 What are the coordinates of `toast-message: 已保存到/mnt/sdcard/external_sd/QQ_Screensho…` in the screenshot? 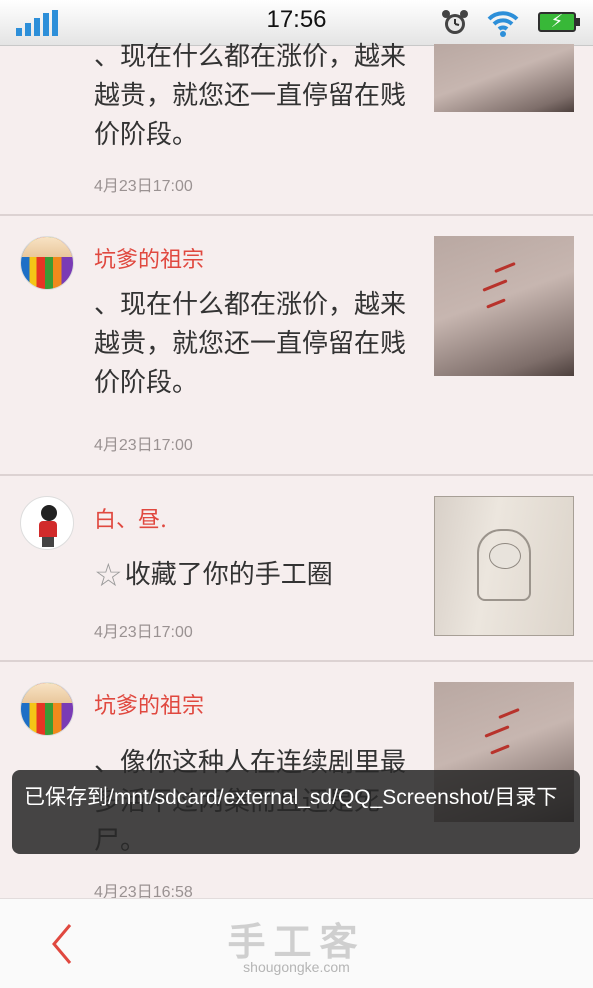 It's located at (291, 797).